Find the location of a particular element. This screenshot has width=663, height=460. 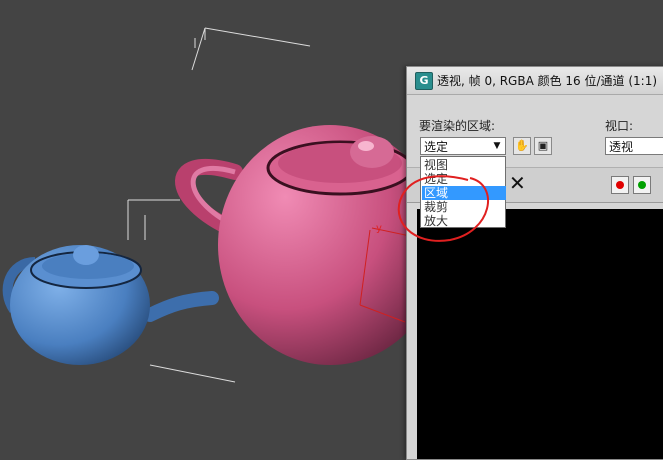

lock-region-button: ▣ is located at coordinates (543, 146).